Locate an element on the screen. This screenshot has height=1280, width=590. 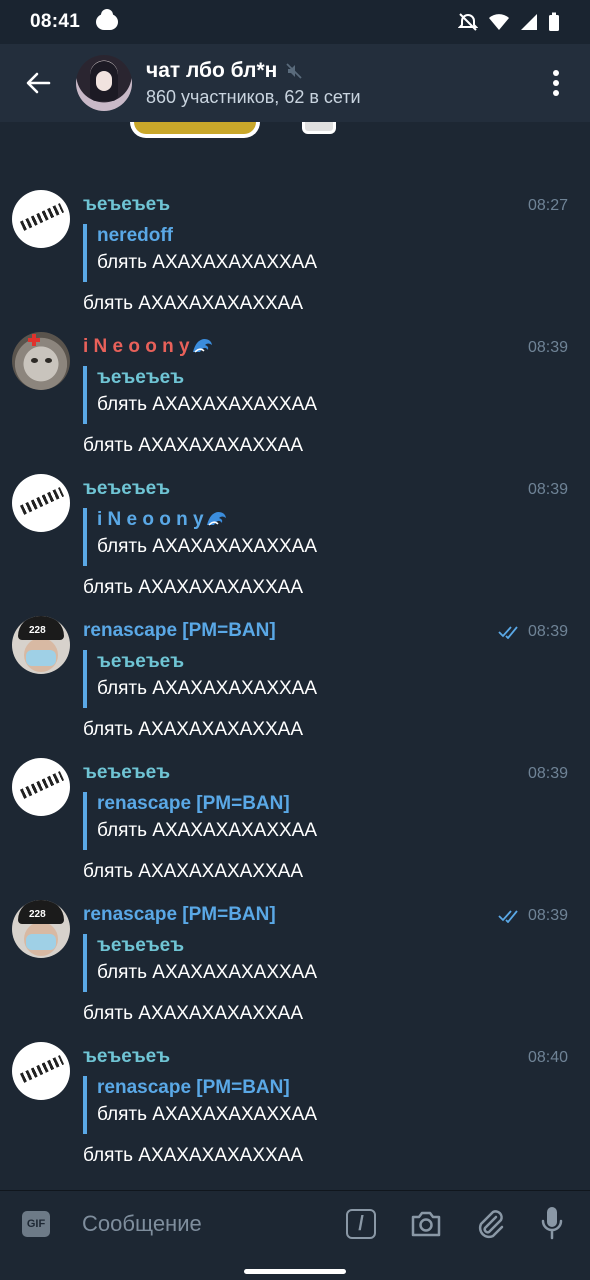
reply-sender: i N e o o n y is located at coordinates (207, 520).